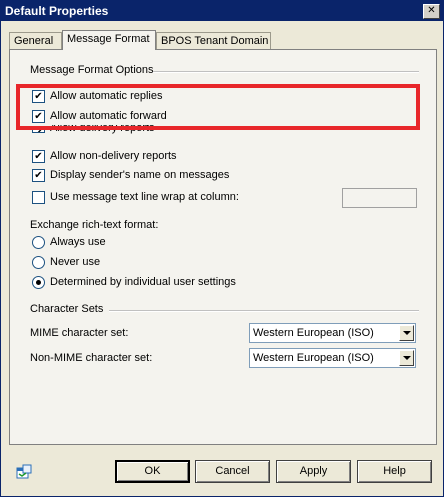 The width and height of the screenshot is (444, 497). Describe the element at coordinates (313, 358) in the screenshot. I see `non-mime-charset-value: Western European (ISO)` at that location.